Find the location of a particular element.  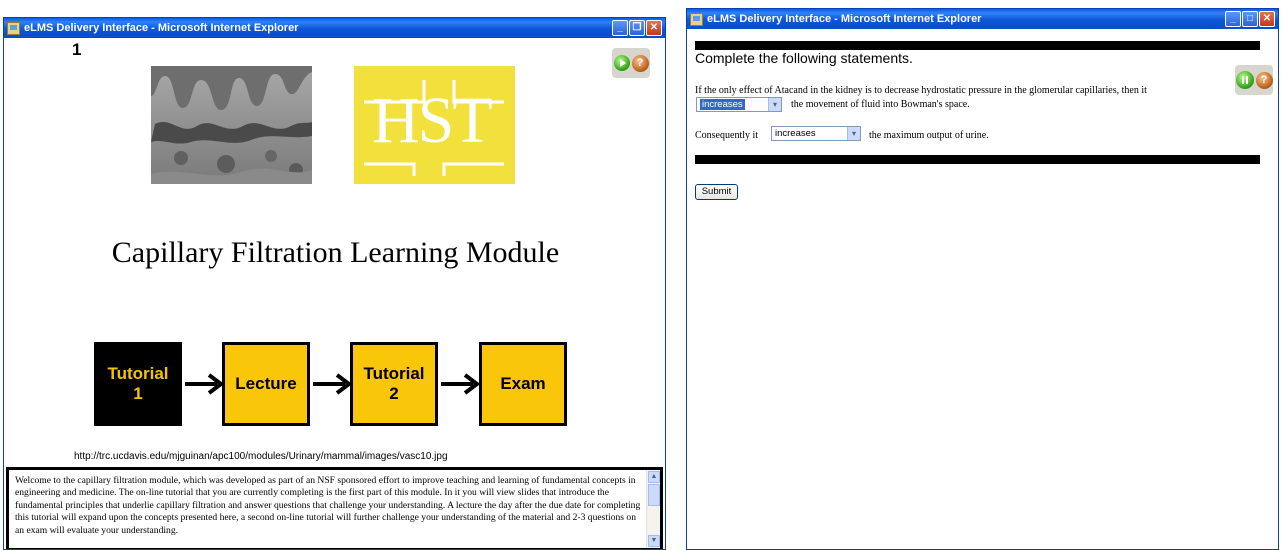

slide-number: 1 is located at coordinates (77, 49).